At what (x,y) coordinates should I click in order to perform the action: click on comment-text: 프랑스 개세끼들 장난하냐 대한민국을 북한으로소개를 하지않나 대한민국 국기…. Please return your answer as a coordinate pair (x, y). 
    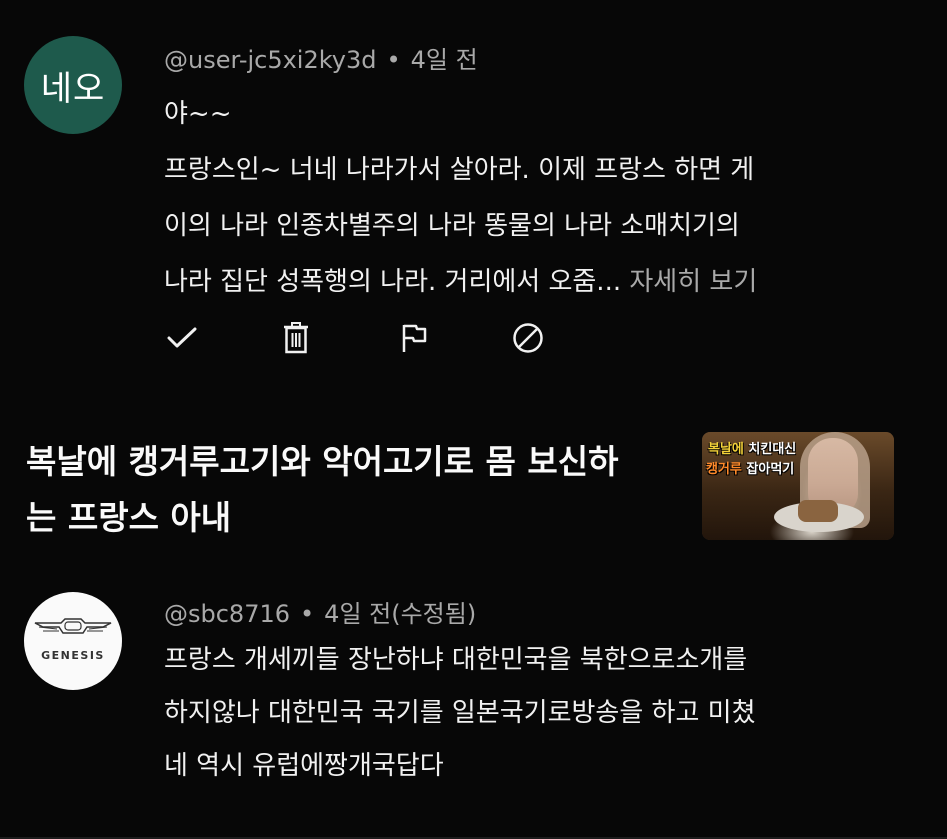
    Looking at the image, I should click on (534, 713).